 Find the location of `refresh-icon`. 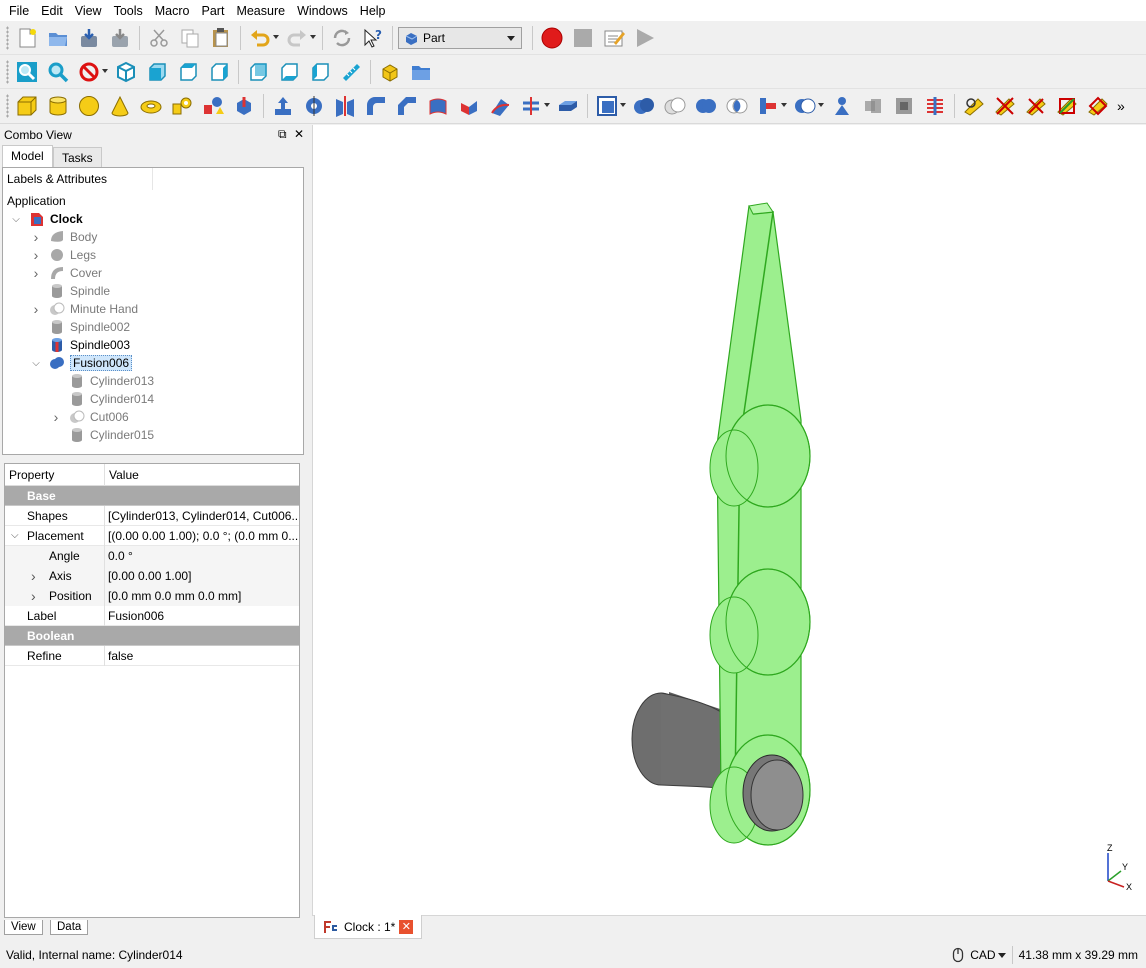

refresh-icon is located at coordinates (341, 38).